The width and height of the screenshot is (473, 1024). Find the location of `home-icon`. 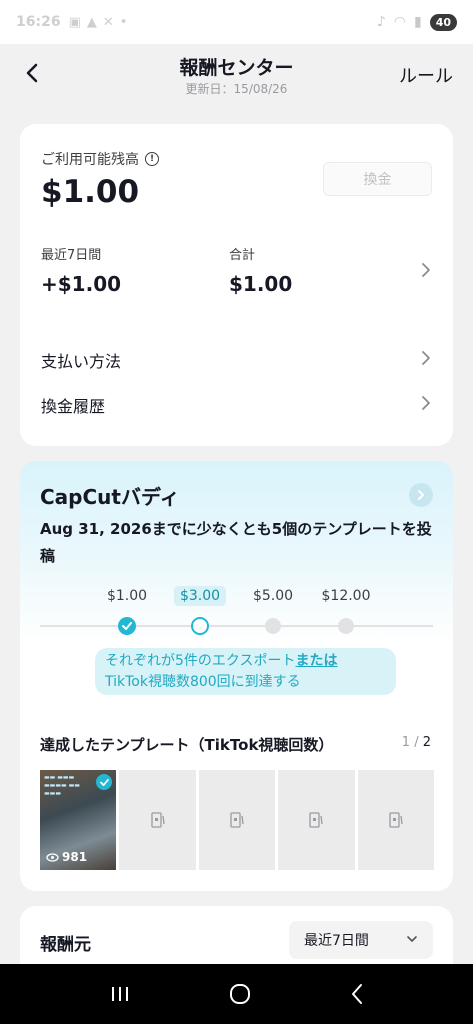

home-icon is located at coordinates (240, 994).